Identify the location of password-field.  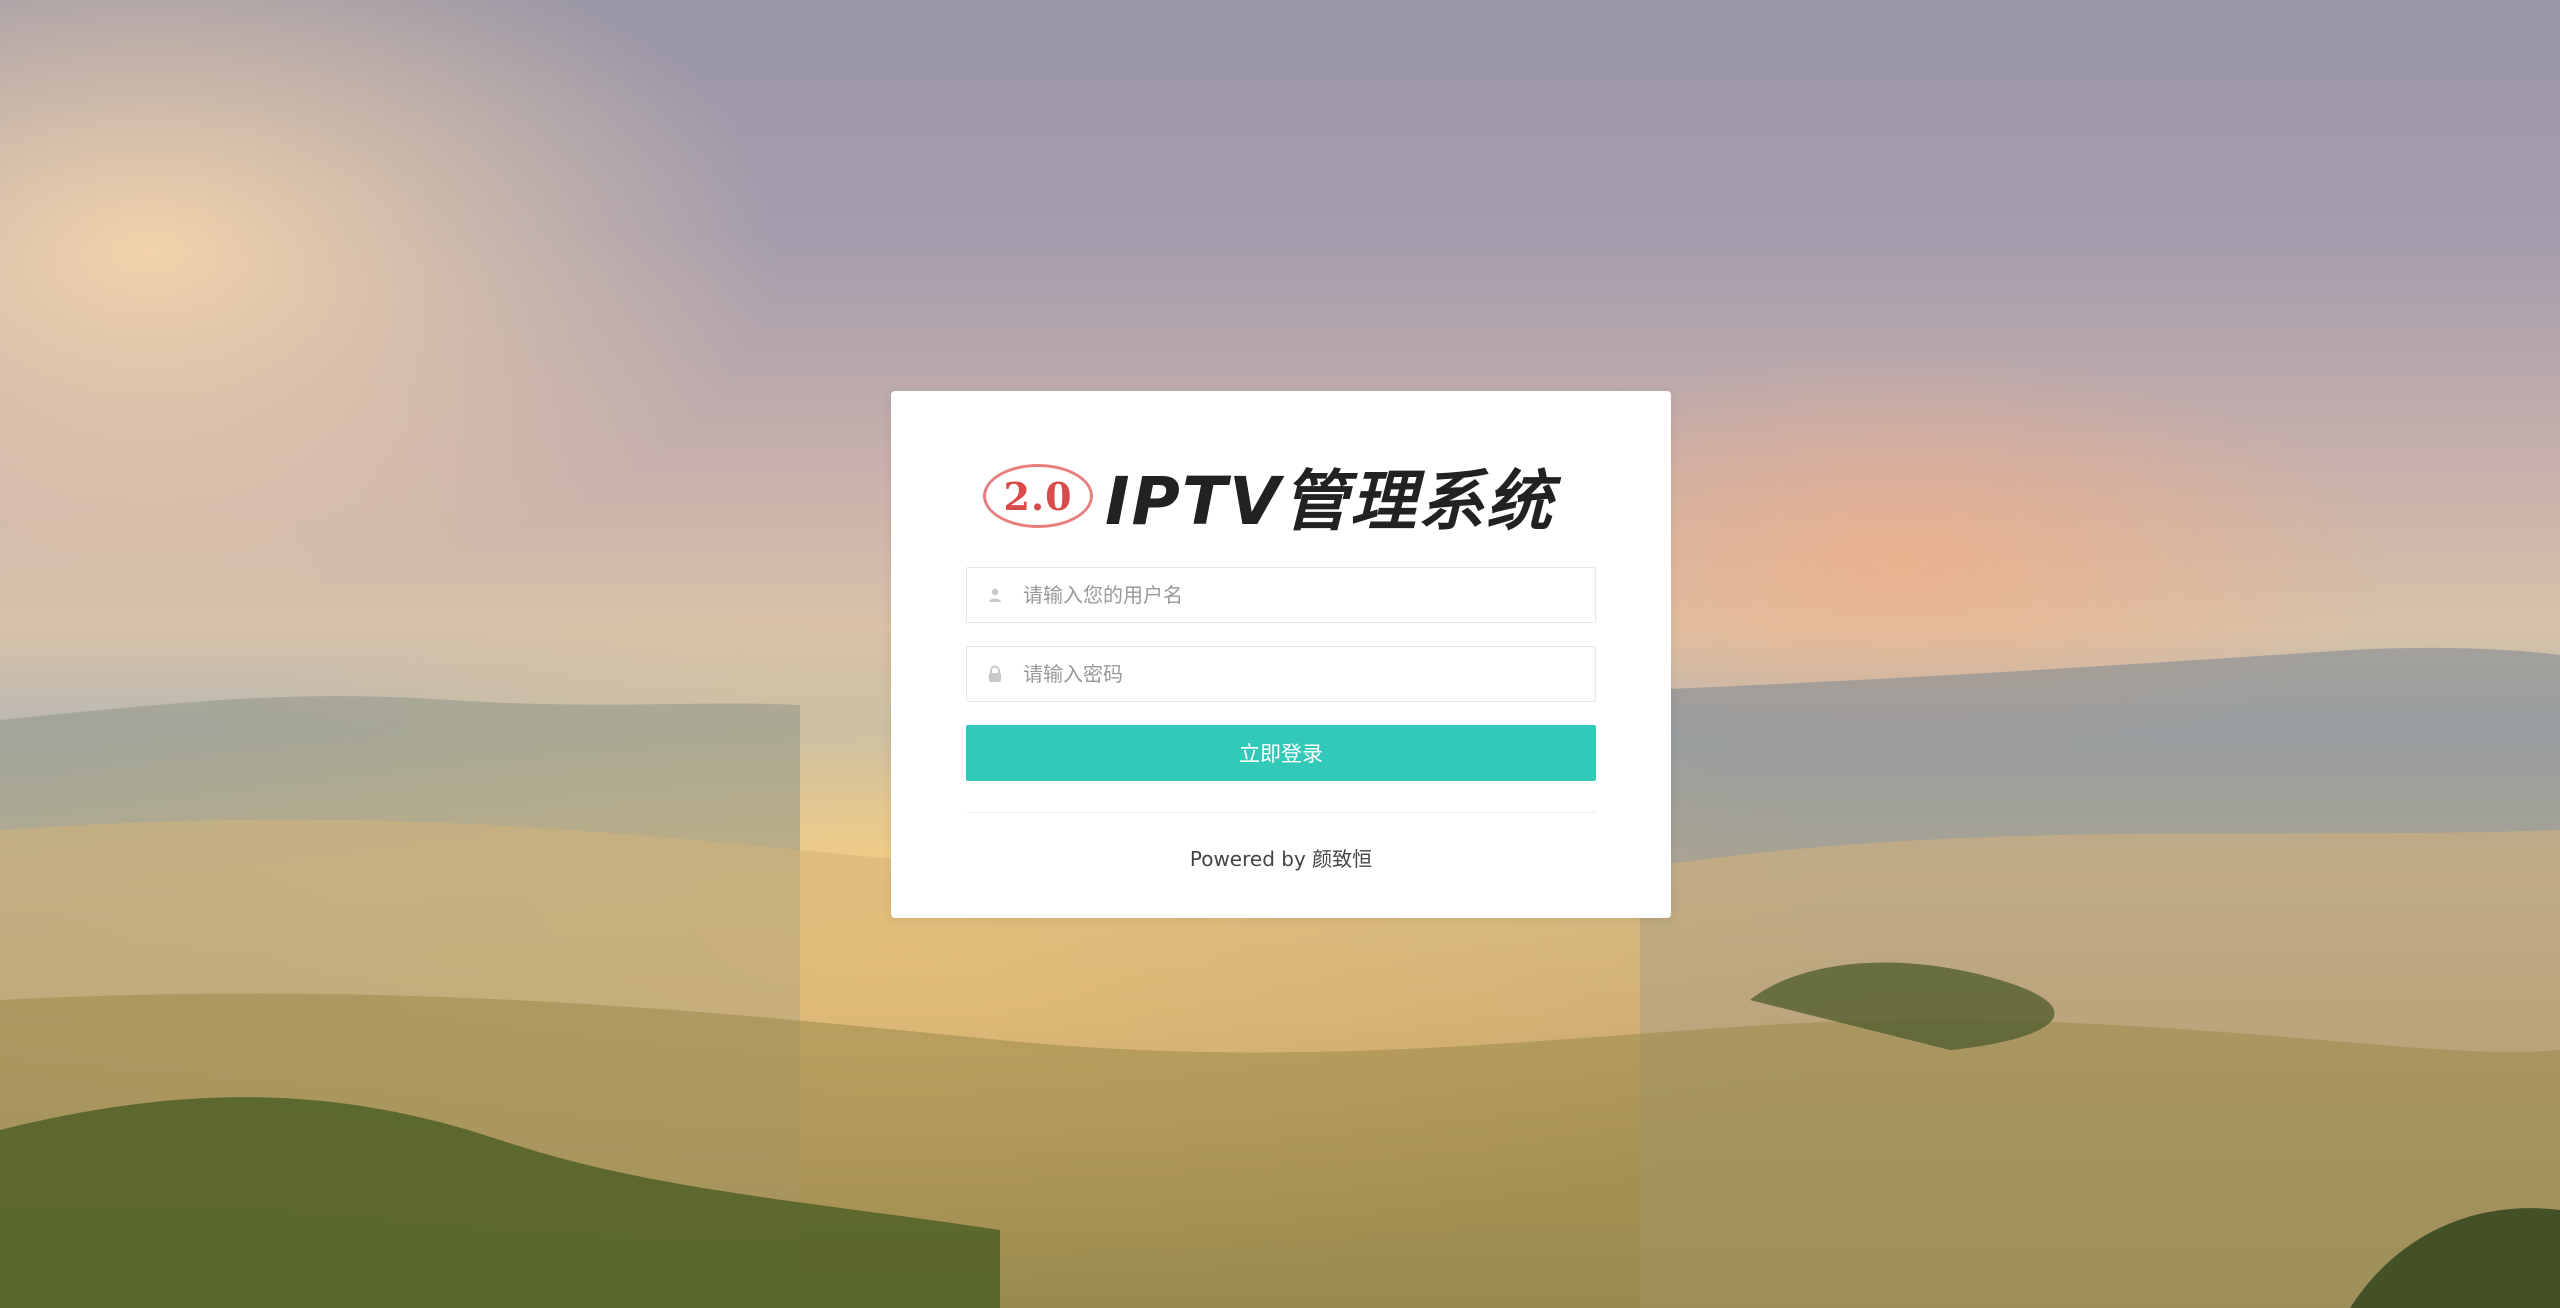
(1281, 674).